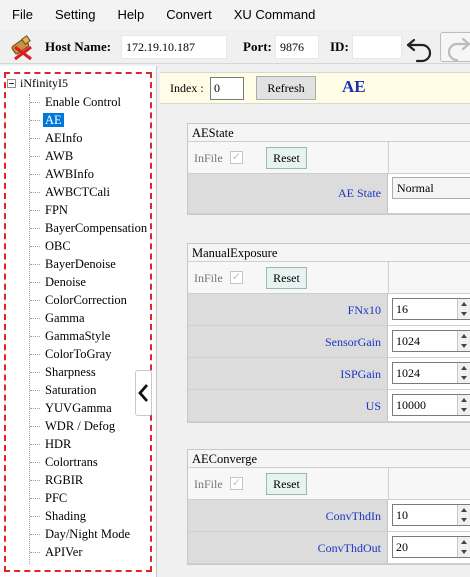 The image size is (470, 577). I want to click on menu-setting: Setting, so click(75, 15).